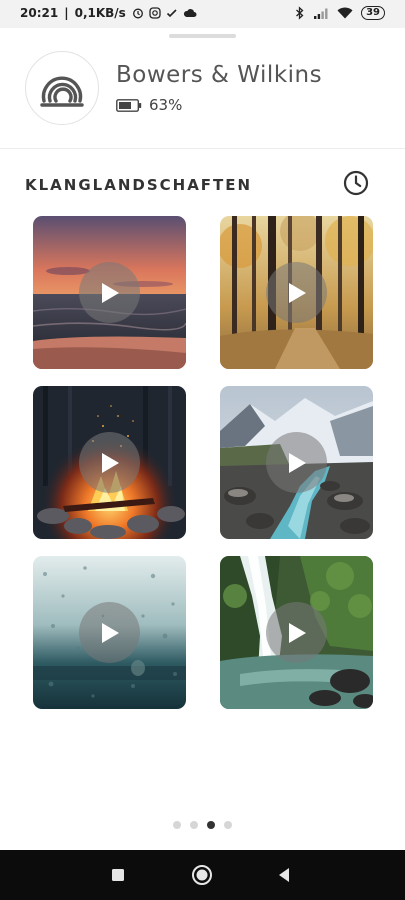 This screenshot has width=405, height=900. I want to click on device-logo, so click(62, 88).